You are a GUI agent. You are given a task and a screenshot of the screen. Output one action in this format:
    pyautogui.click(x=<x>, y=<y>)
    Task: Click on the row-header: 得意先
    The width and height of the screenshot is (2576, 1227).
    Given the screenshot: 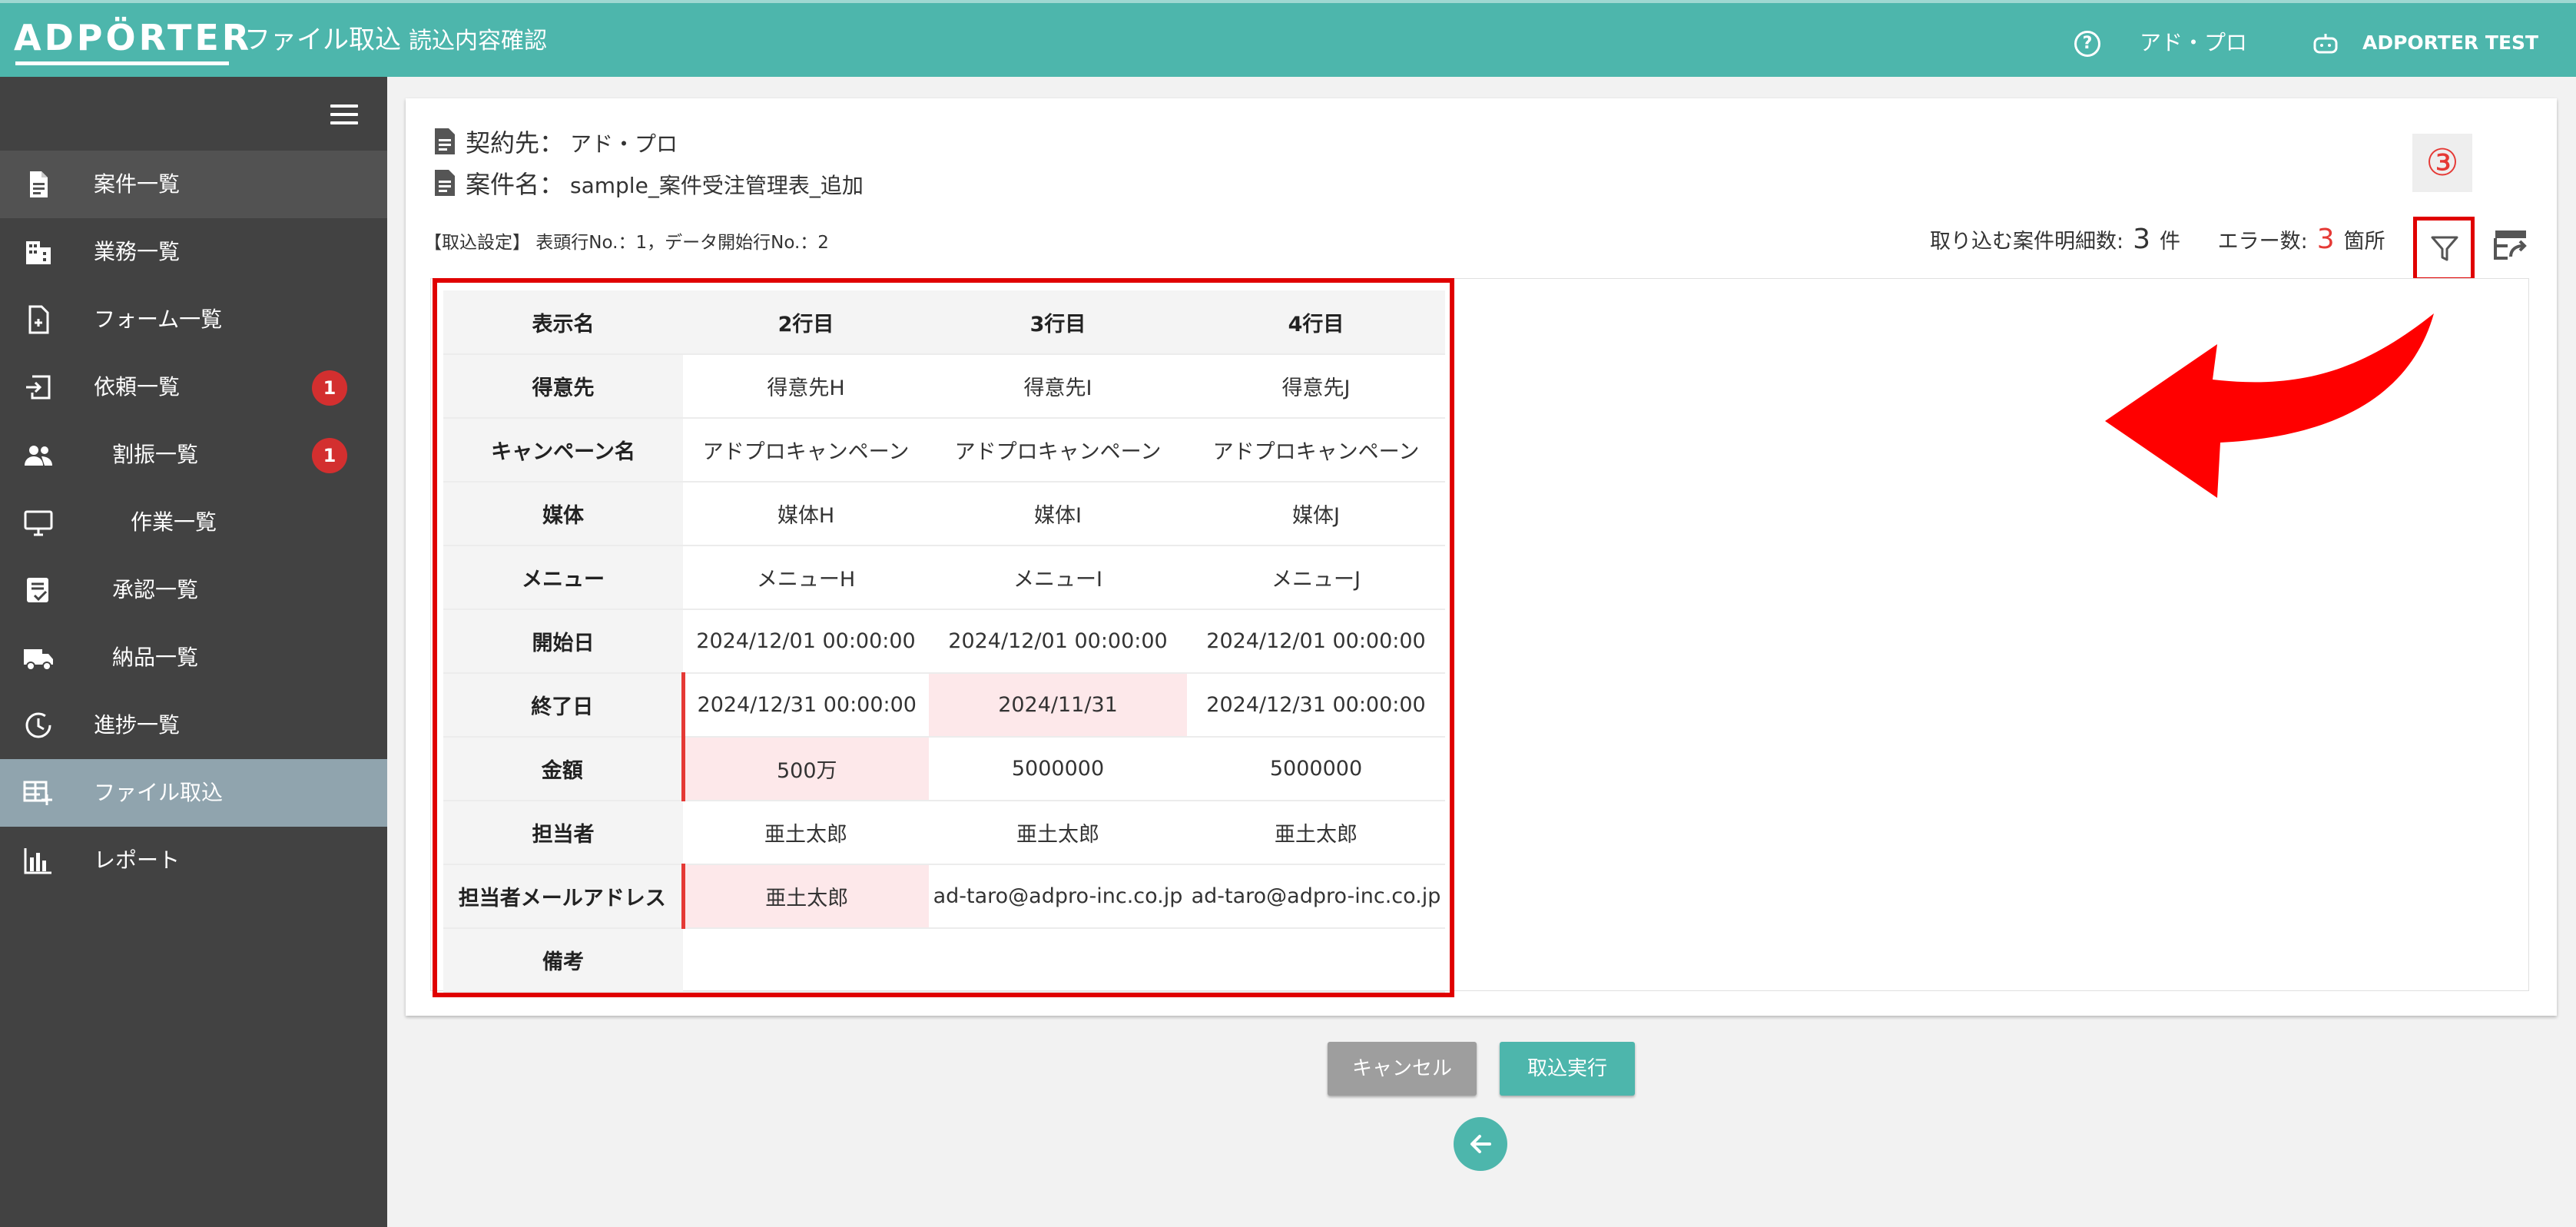 What is the action you would take?
    pyautogui.click(x=563, y=386)
    